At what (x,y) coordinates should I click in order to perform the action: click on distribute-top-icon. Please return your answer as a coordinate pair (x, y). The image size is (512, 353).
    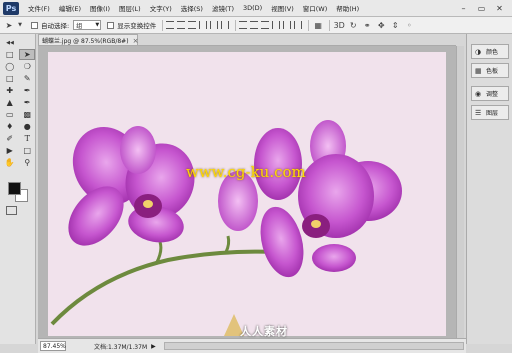
    Looking at the image, I should click on (243, 25).